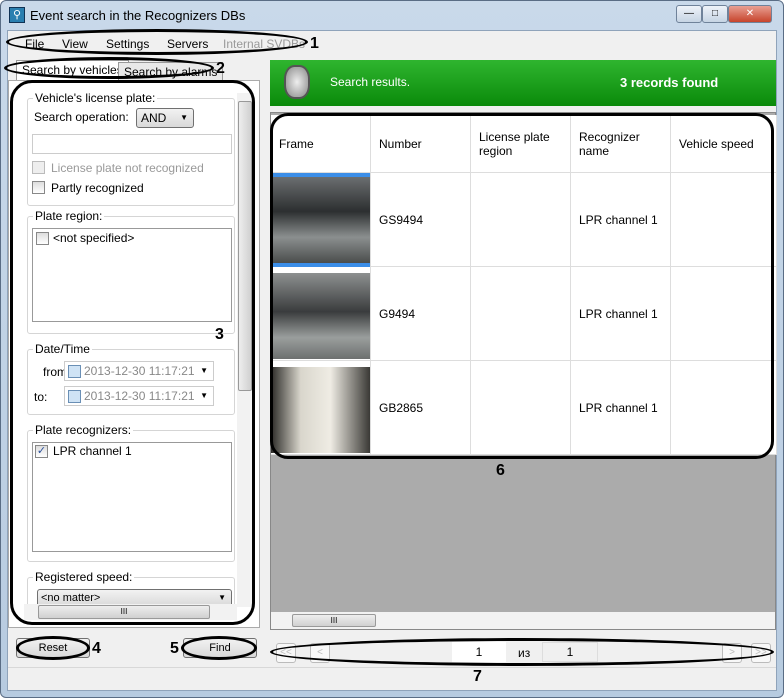 The width and height of the screenshot is (784, 698). Describe the element at coordinates (392, 667) in the screenshot. I see `status-bar` at that location.